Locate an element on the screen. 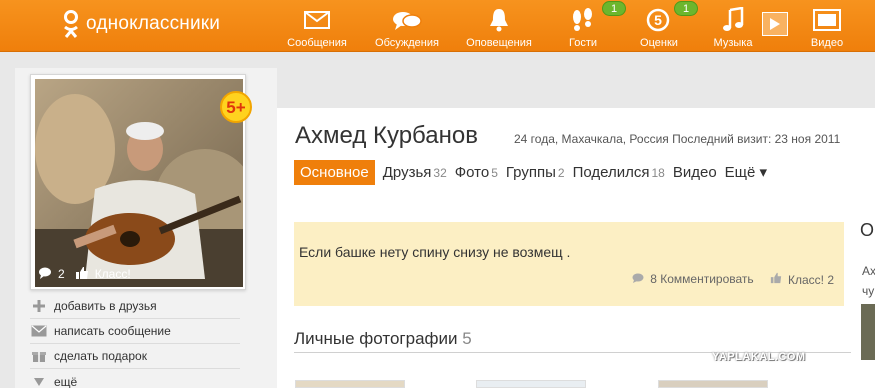 Image resolution: width=875 pixels, height=388 pixels. status-like-link: Класс! 2 is located at coordinates (802, 279).